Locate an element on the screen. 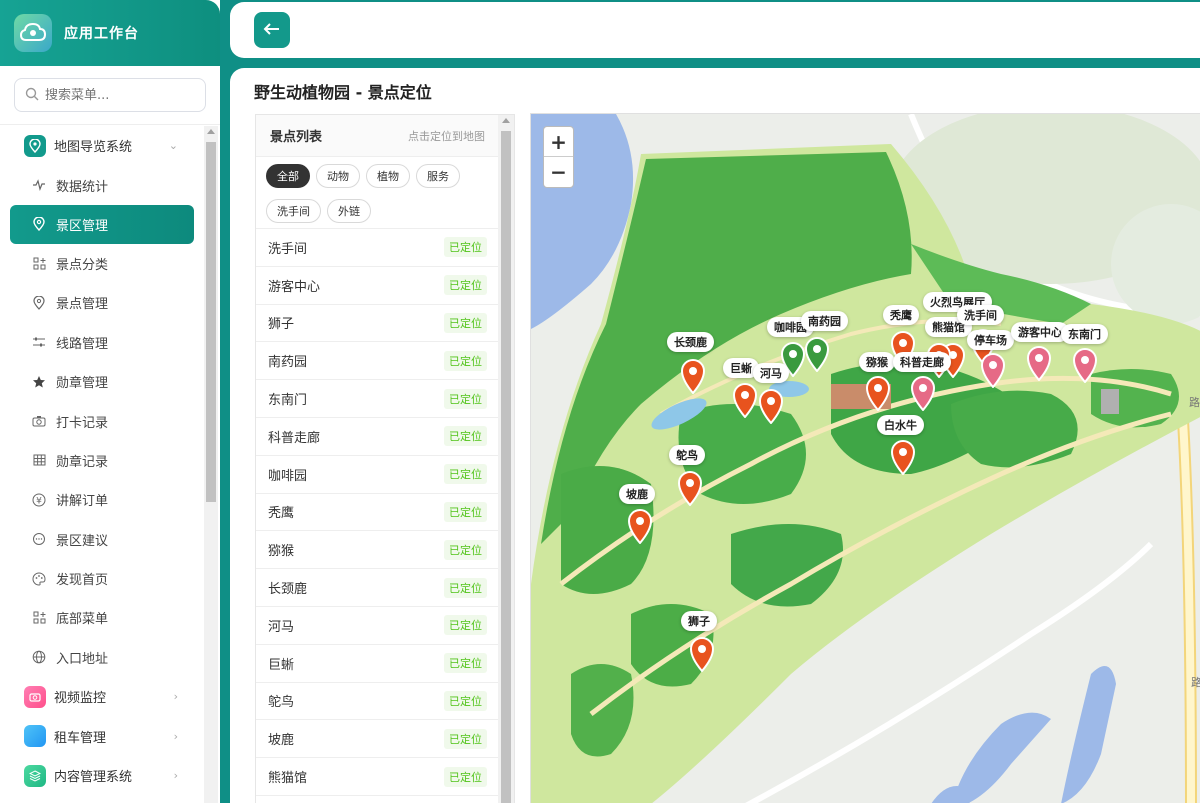  zoom-out-button: − is located at coordinates (558, 172).